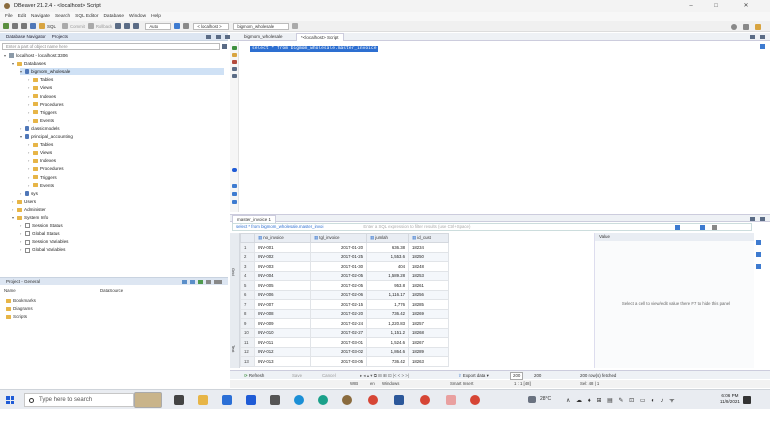 This screenshot has width=770, height=433. Describe the element at coordinates (122, 72) in the screenshot. I see `tree-node: ▾ bigmom_wholesale` at that location.